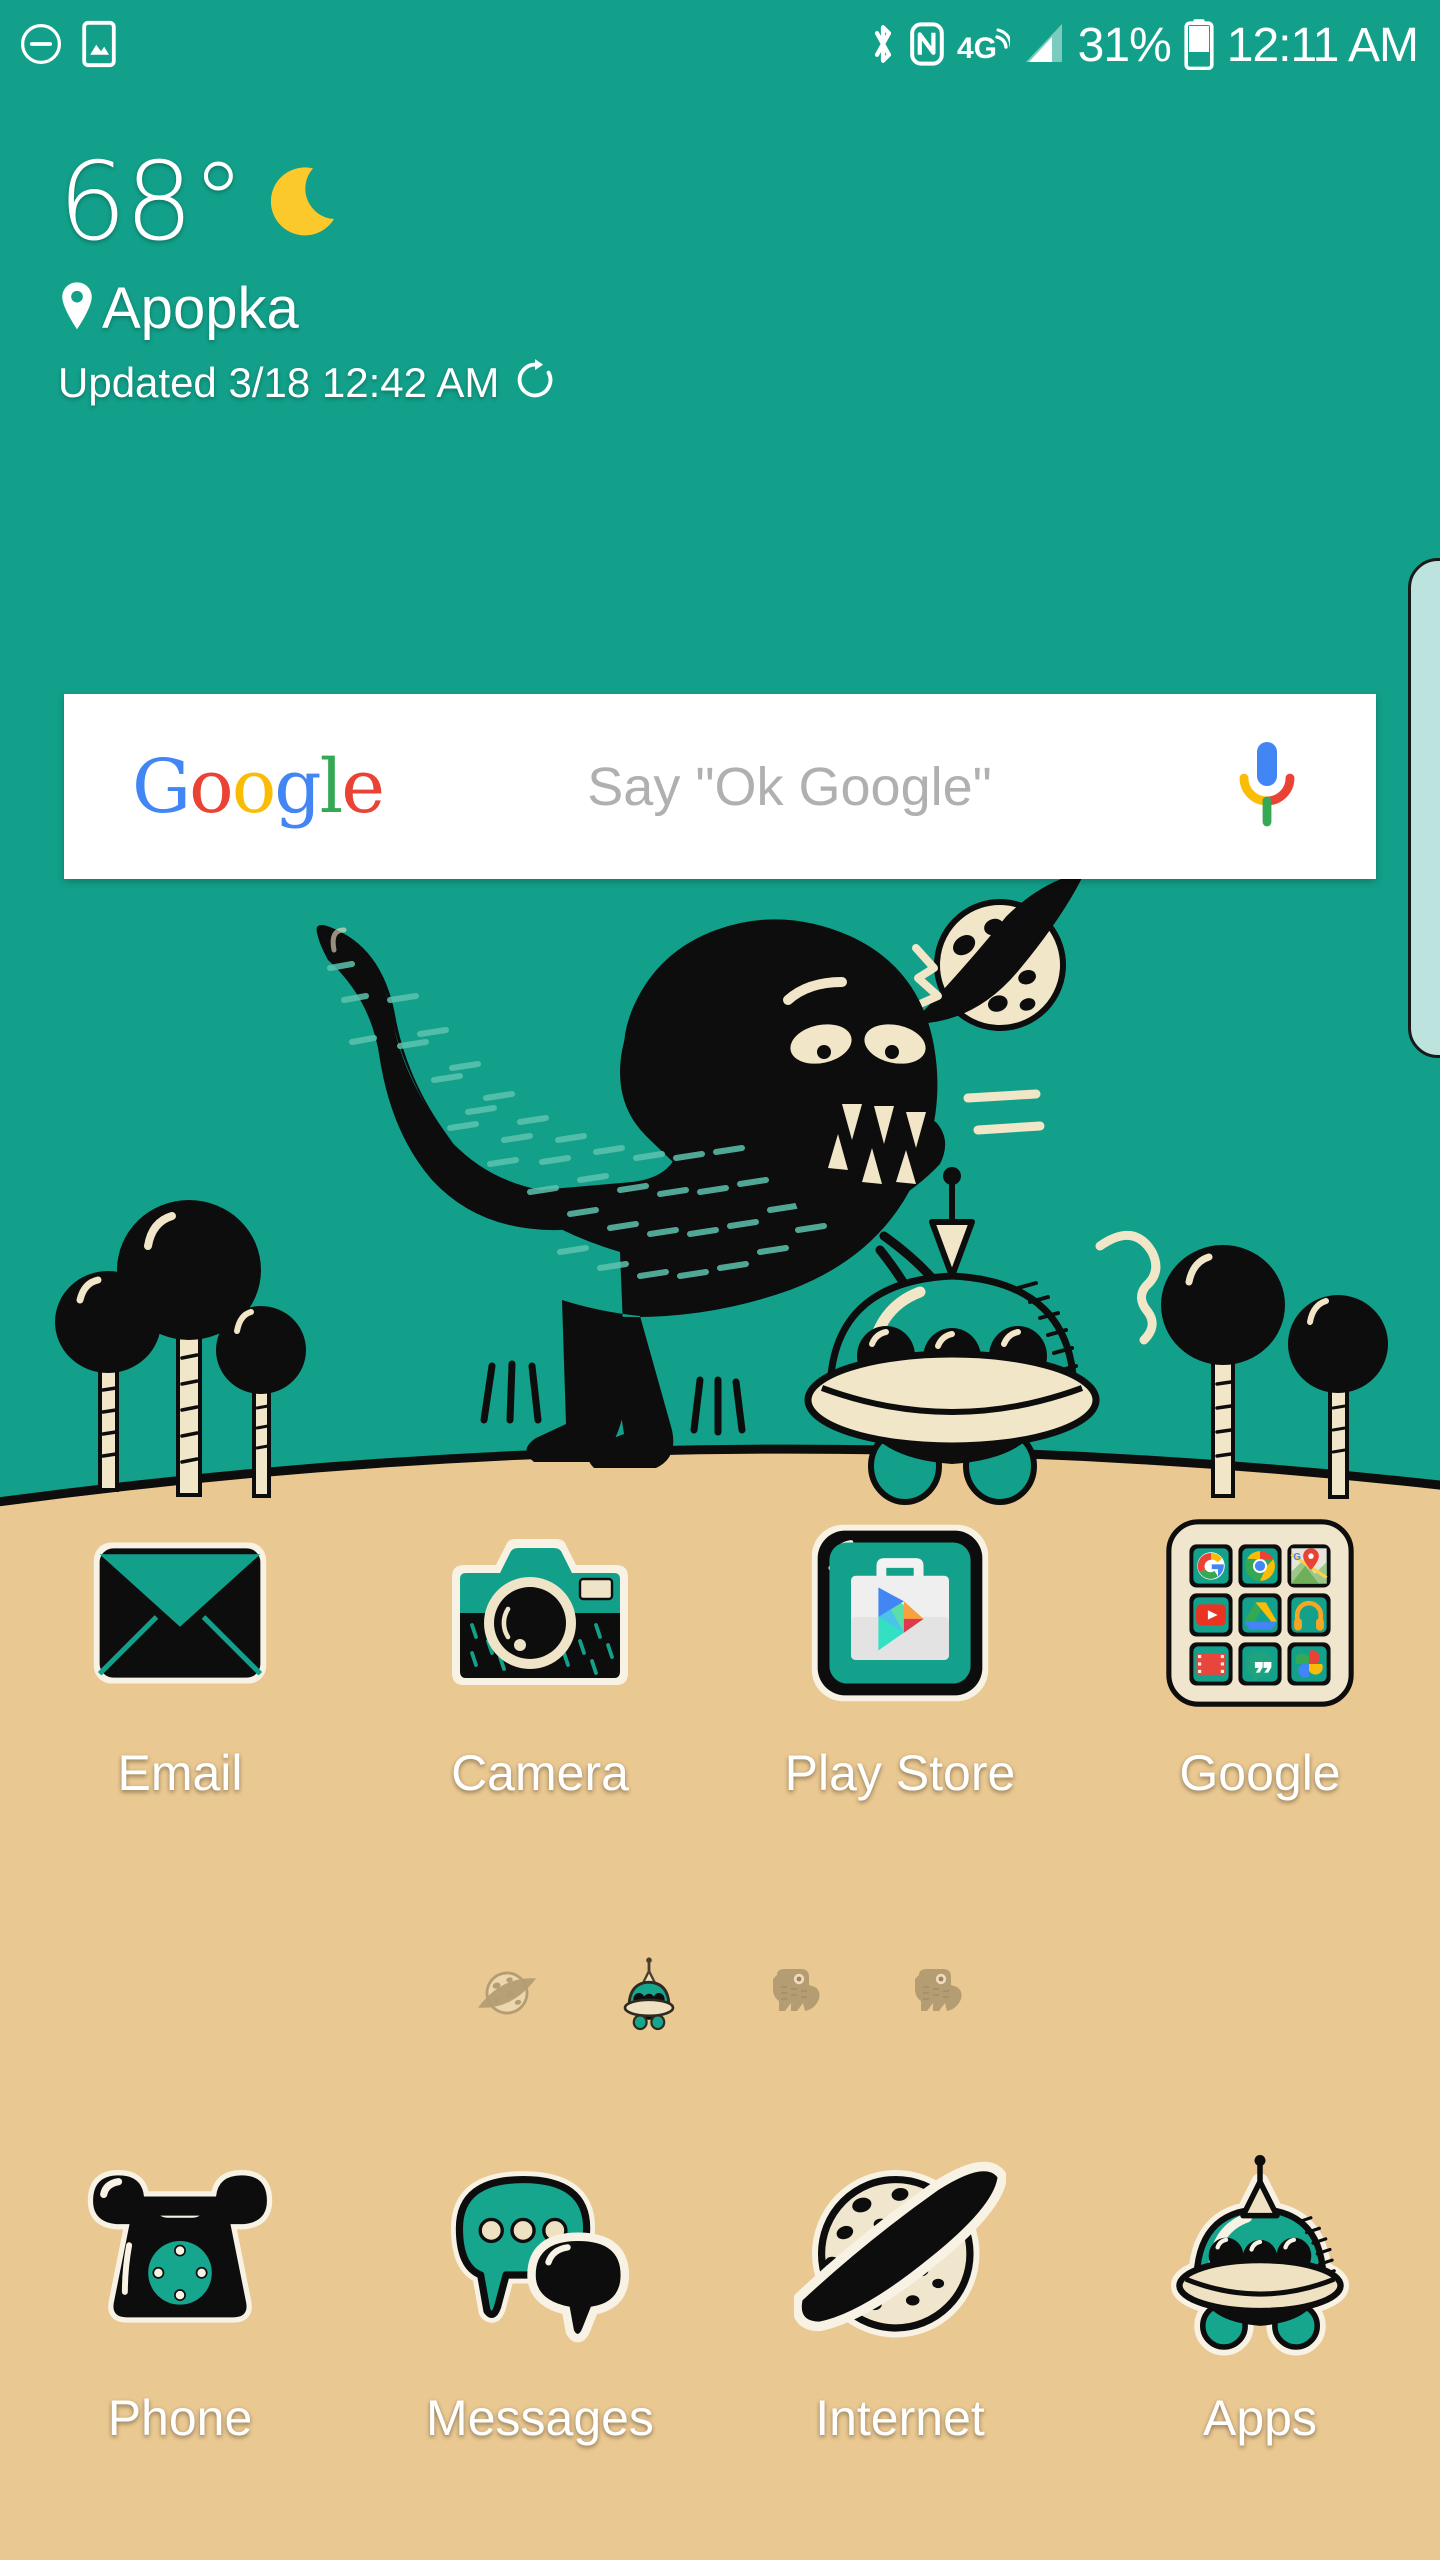  What do you see at coordinates (68, 46) in the screenshot?
I see `status-bar-left-icons` at bounding box center [68, 46].